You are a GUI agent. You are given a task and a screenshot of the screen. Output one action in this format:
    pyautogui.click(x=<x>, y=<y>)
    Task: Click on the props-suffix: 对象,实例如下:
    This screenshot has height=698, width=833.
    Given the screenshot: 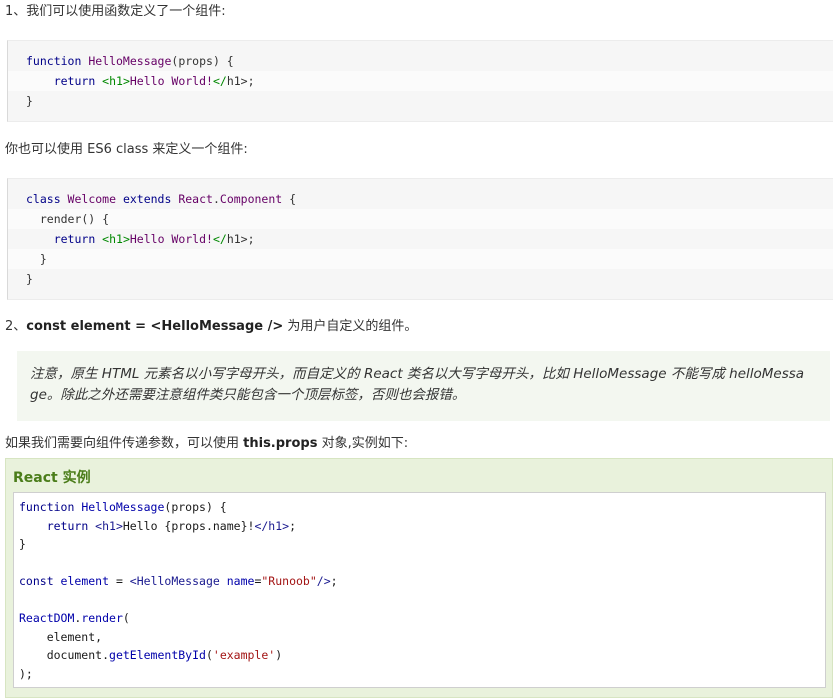 What is the action you would take?
    pyautogui.click(x=363, y=443)
    